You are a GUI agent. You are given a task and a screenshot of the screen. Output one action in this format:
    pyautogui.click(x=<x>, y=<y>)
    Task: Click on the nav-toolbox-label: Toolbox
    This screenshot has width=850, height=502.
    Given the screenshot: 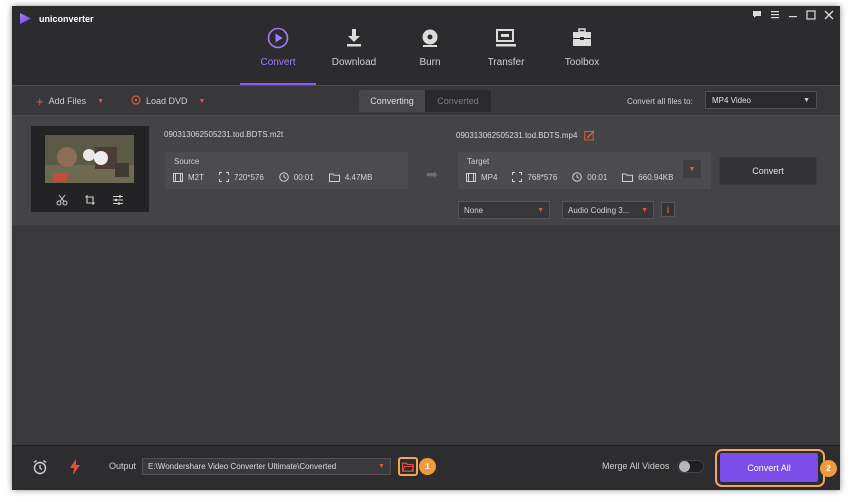 What is the action you would take?
    pyautogui.click(x=582, y=62)
    